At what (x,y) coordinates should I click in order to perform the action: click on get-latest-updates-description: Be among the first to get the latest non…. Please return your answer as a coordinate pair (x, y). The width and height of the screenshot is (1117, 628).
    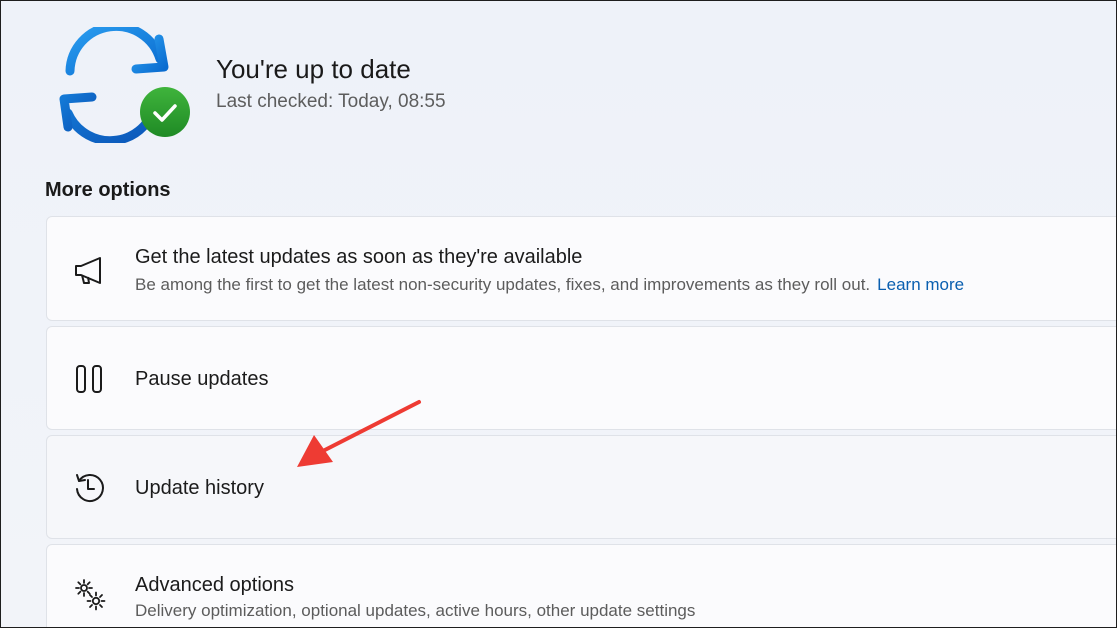
    Looking at the image, I should click on (549, 285).